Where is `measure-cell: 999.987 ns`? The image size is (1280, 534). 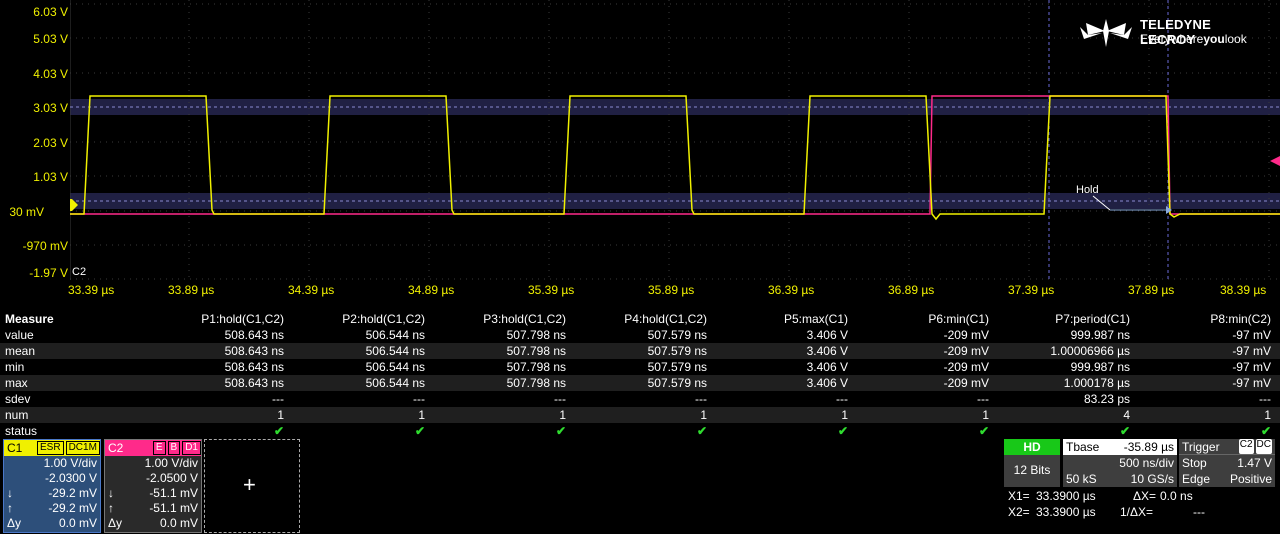 measure-cell: 999.987 ns is located at coordinates (1100, 367).